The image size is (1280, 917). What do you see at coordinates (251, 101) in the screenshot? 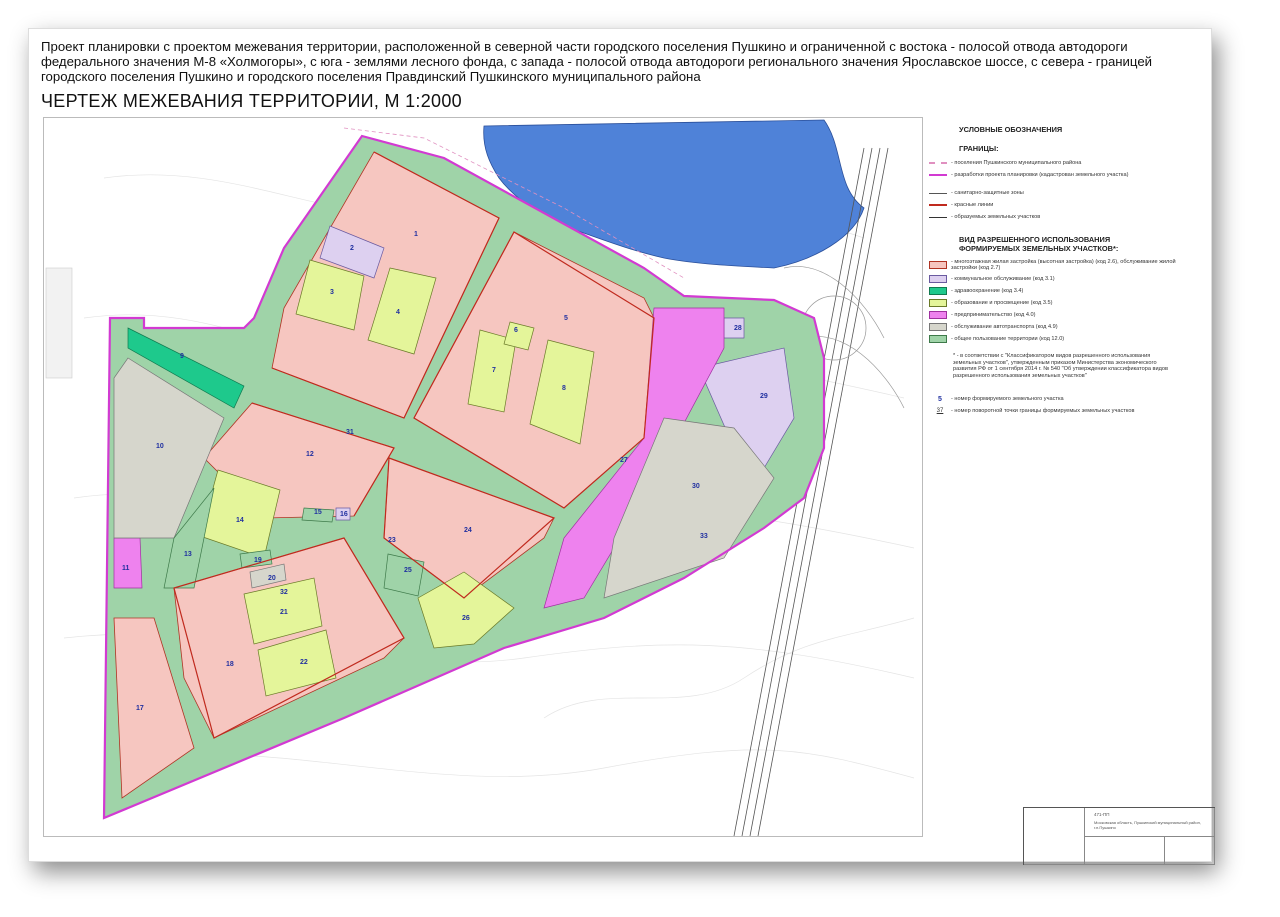
I see `drawing-heading: ЧЕРТЕЖ МЕЖЕВАНИЯ ТЕРРИТОРИИ, М 1:2000` at bounding box center [251, 101].